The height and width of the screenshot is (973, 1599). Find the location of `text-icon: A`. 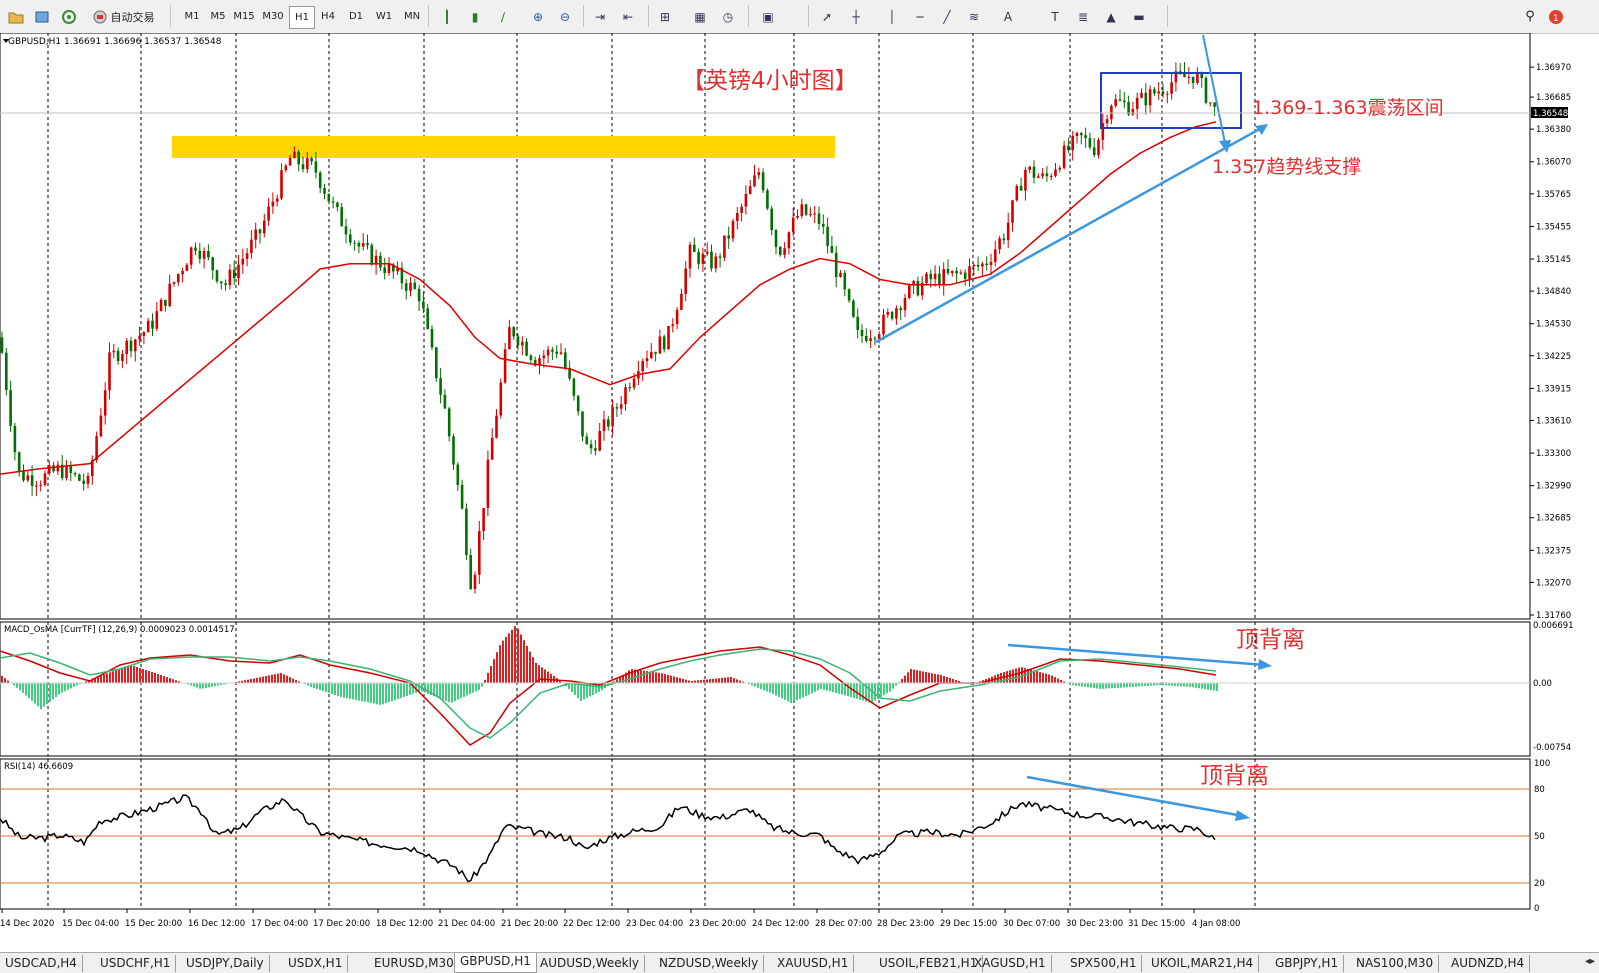

text-icon: A is located at coordinates (1008, 16).